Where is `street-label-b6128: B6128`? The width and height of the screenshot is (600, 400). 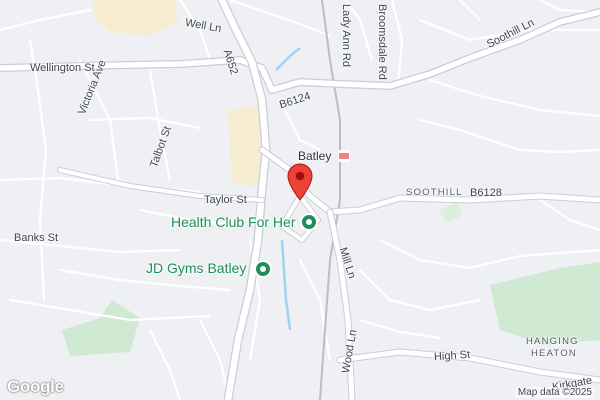
street-label-b6128: B6128 is located at coordinates (486, 193).